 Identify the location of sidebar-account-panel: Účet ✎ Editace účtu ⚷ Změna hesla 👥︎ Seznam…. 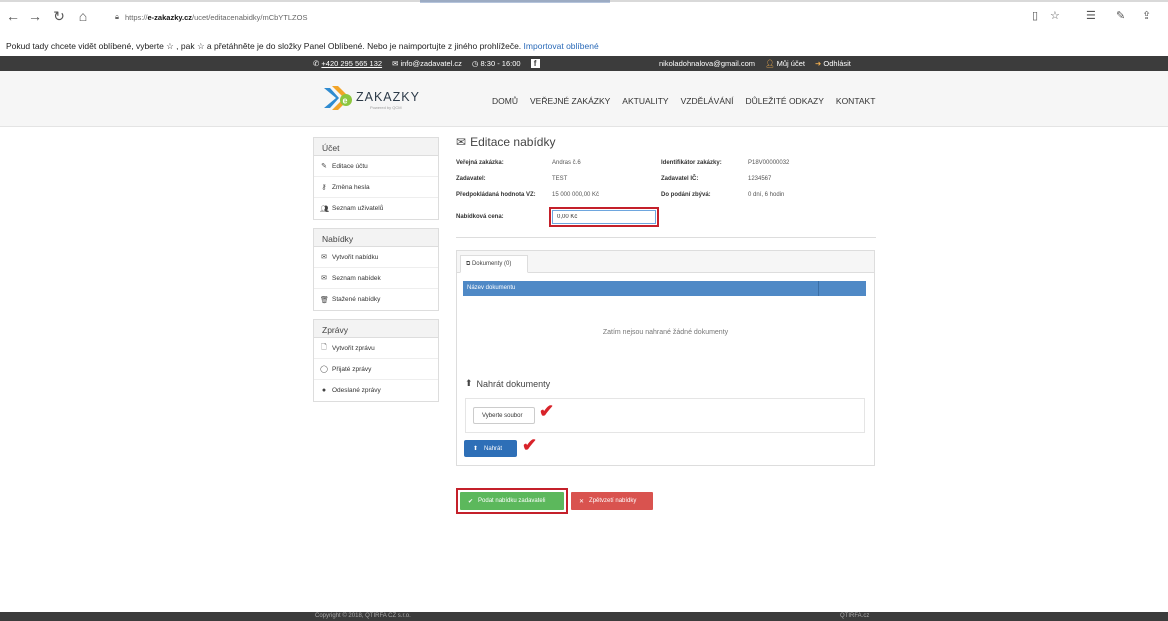
(376, 178).